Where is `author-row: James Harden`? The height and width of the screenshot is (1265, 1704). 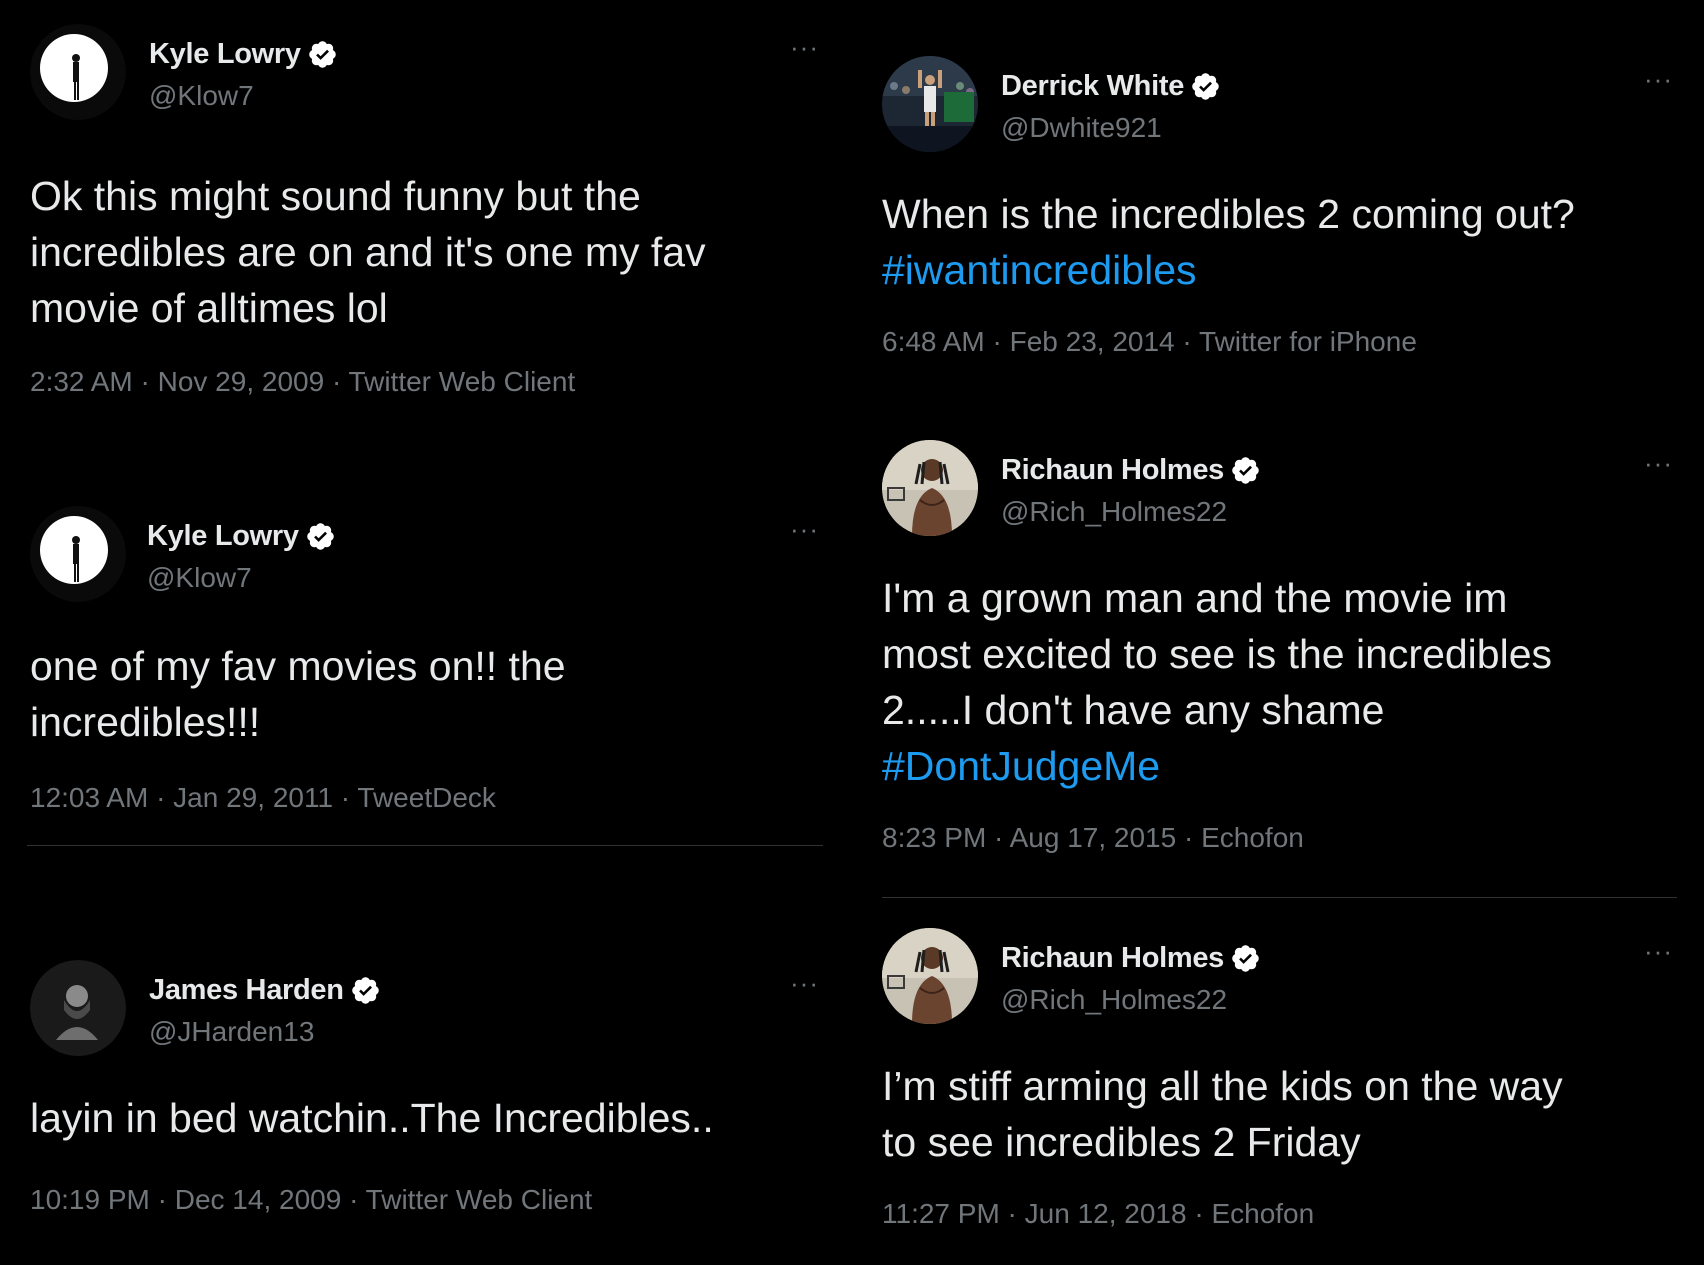
author-row: James Harden is located at coordinates (265, 990).